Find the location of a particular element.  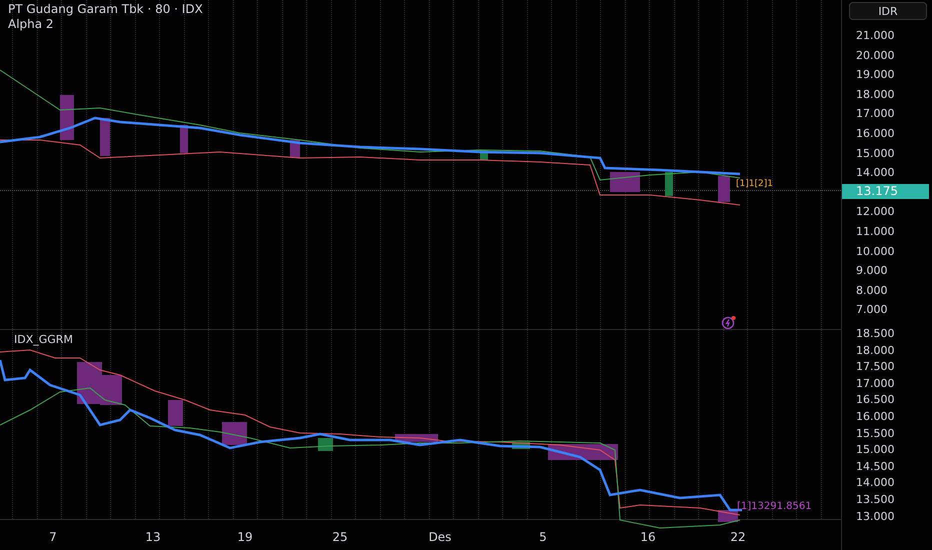

indicator-axis-label: 13.000 is located at coordinates (875, 516).